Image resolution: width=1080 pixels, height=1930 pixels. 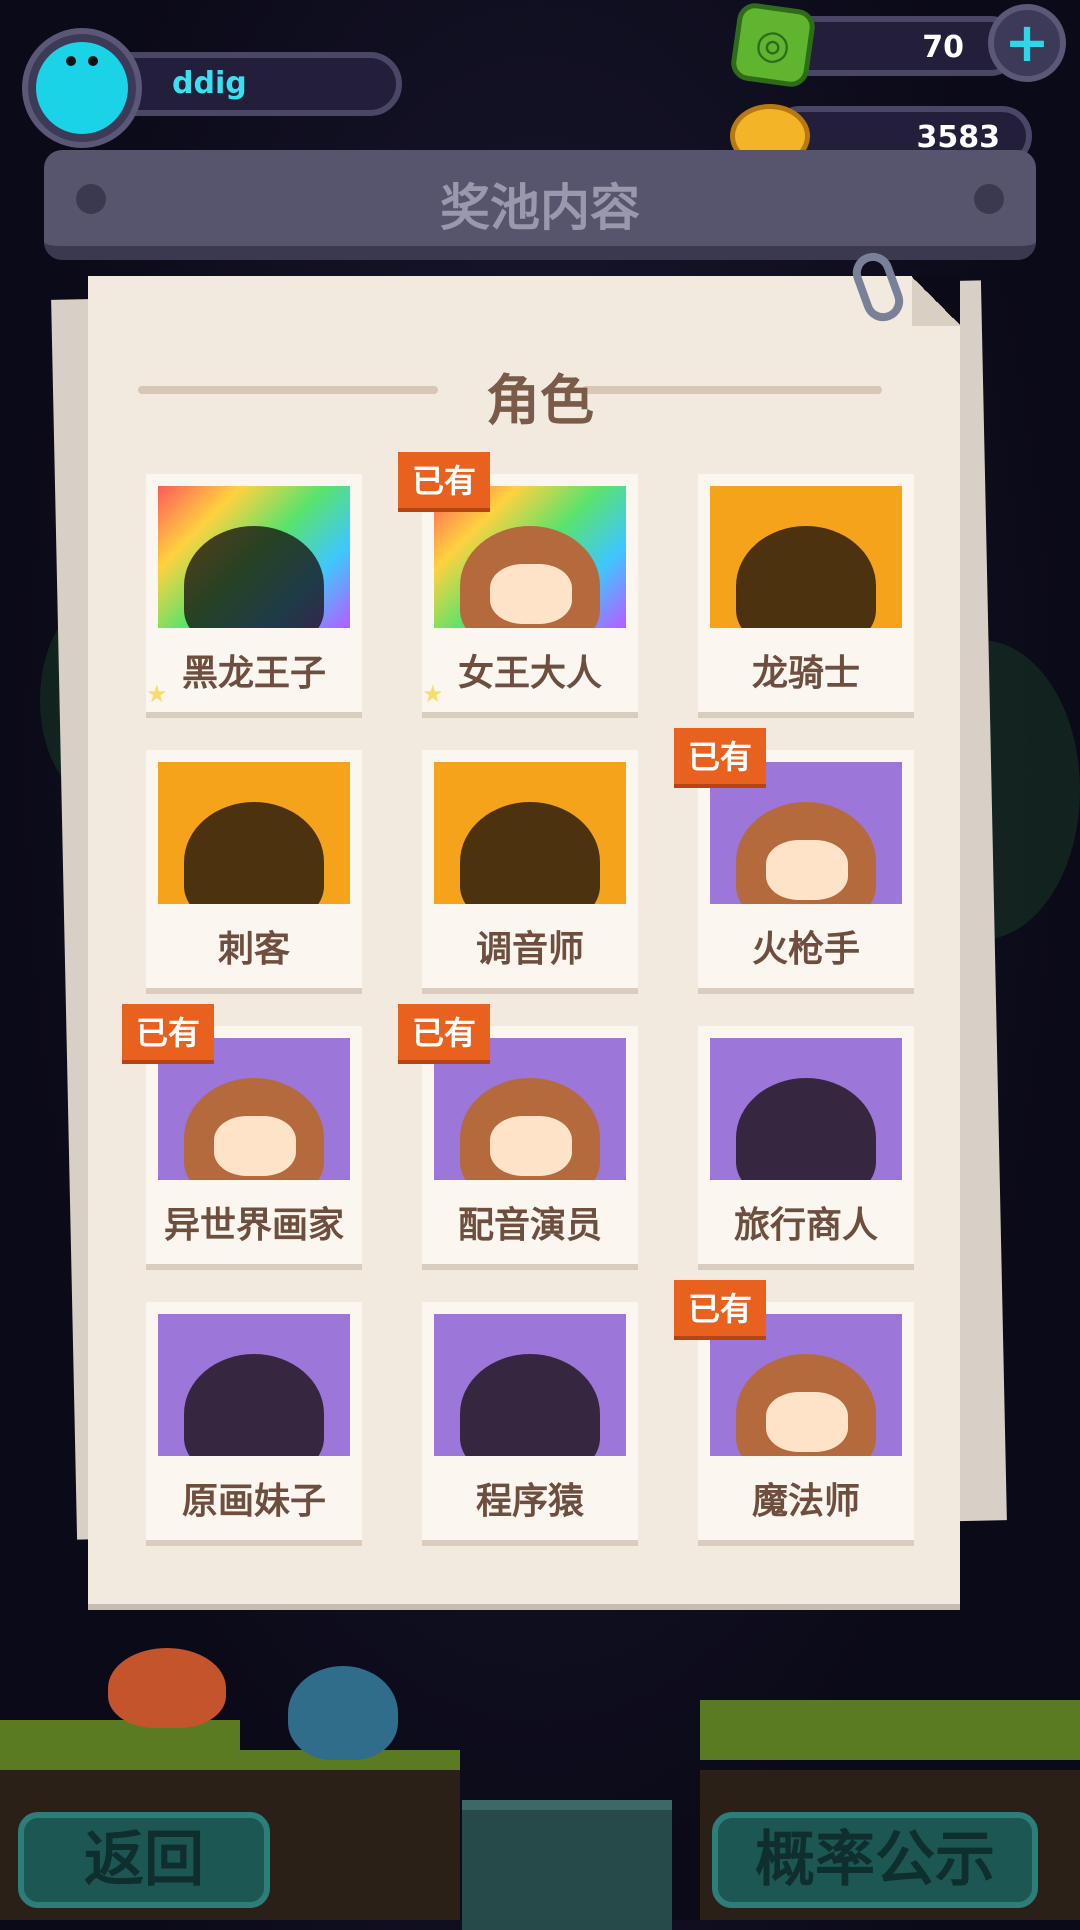 What do you see at coordinates (540, 208) in the screenshot?
I see `page-title: 奖池内容` at bounding box center [540, 208].